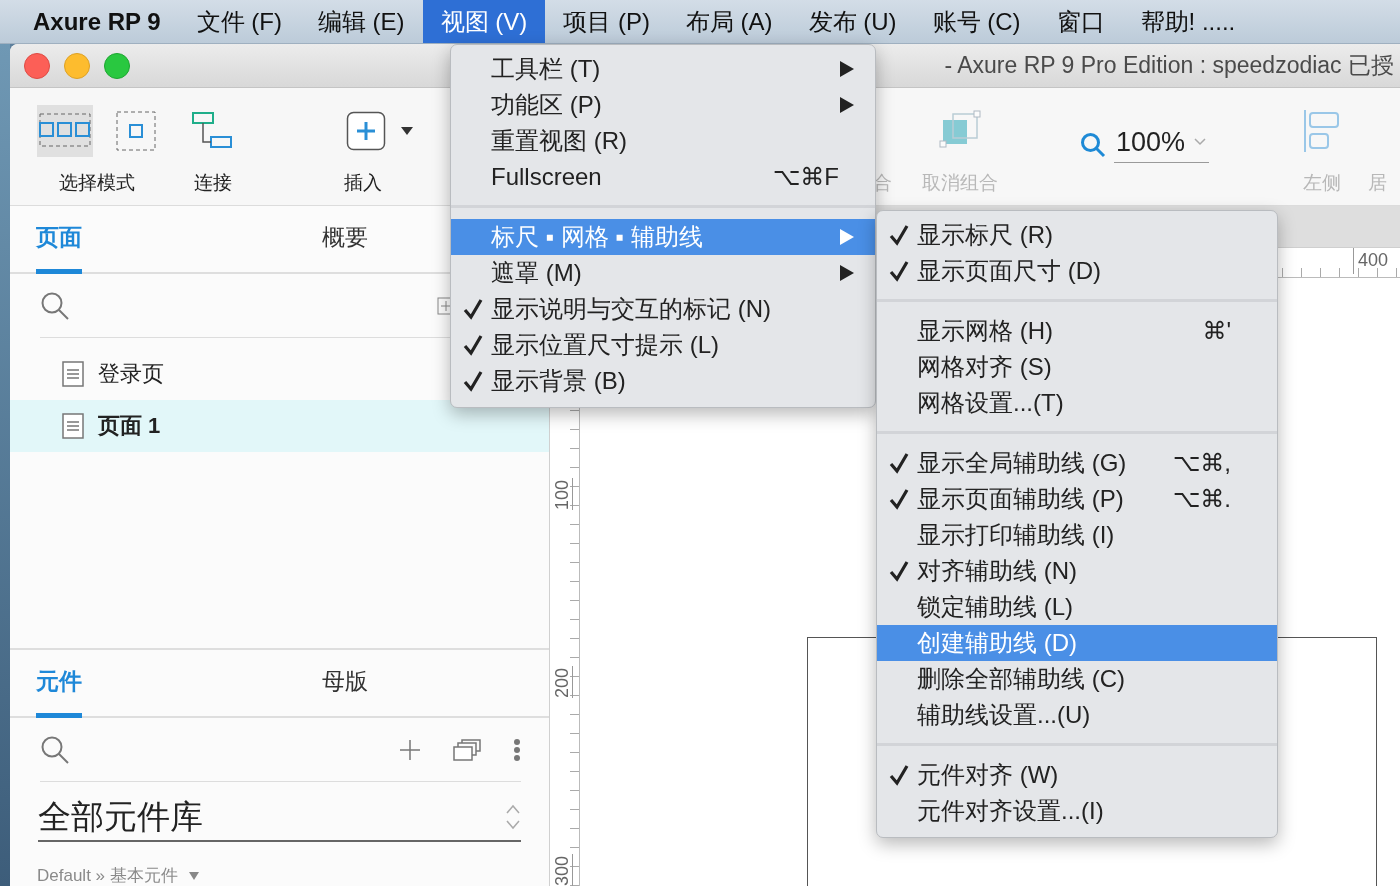 This screenshot has height=886, width=1400. I want to click on app-menu: Axure RP 9, so click(97, 21).